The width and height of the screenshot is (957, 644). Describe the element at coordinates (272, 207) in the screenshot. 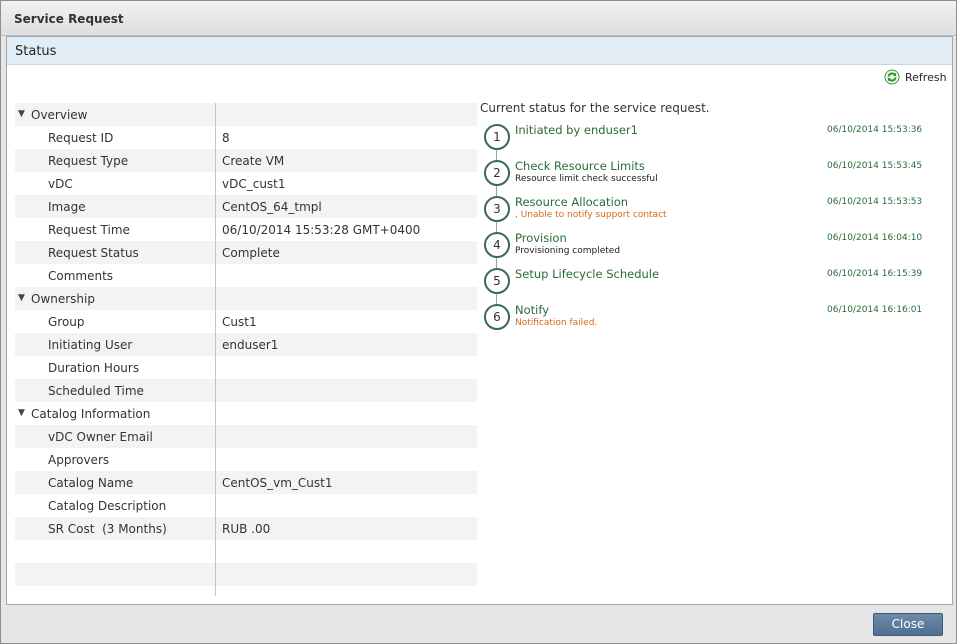

I see `field-value: CentOS_64_tmpl` at that location.